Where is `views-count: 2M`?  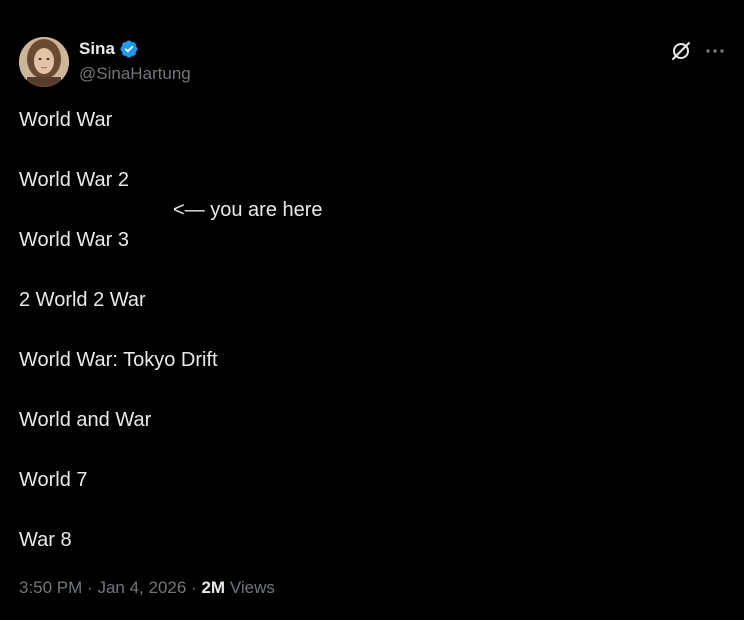 views-count: 2M is located at coordinates (213, 587).